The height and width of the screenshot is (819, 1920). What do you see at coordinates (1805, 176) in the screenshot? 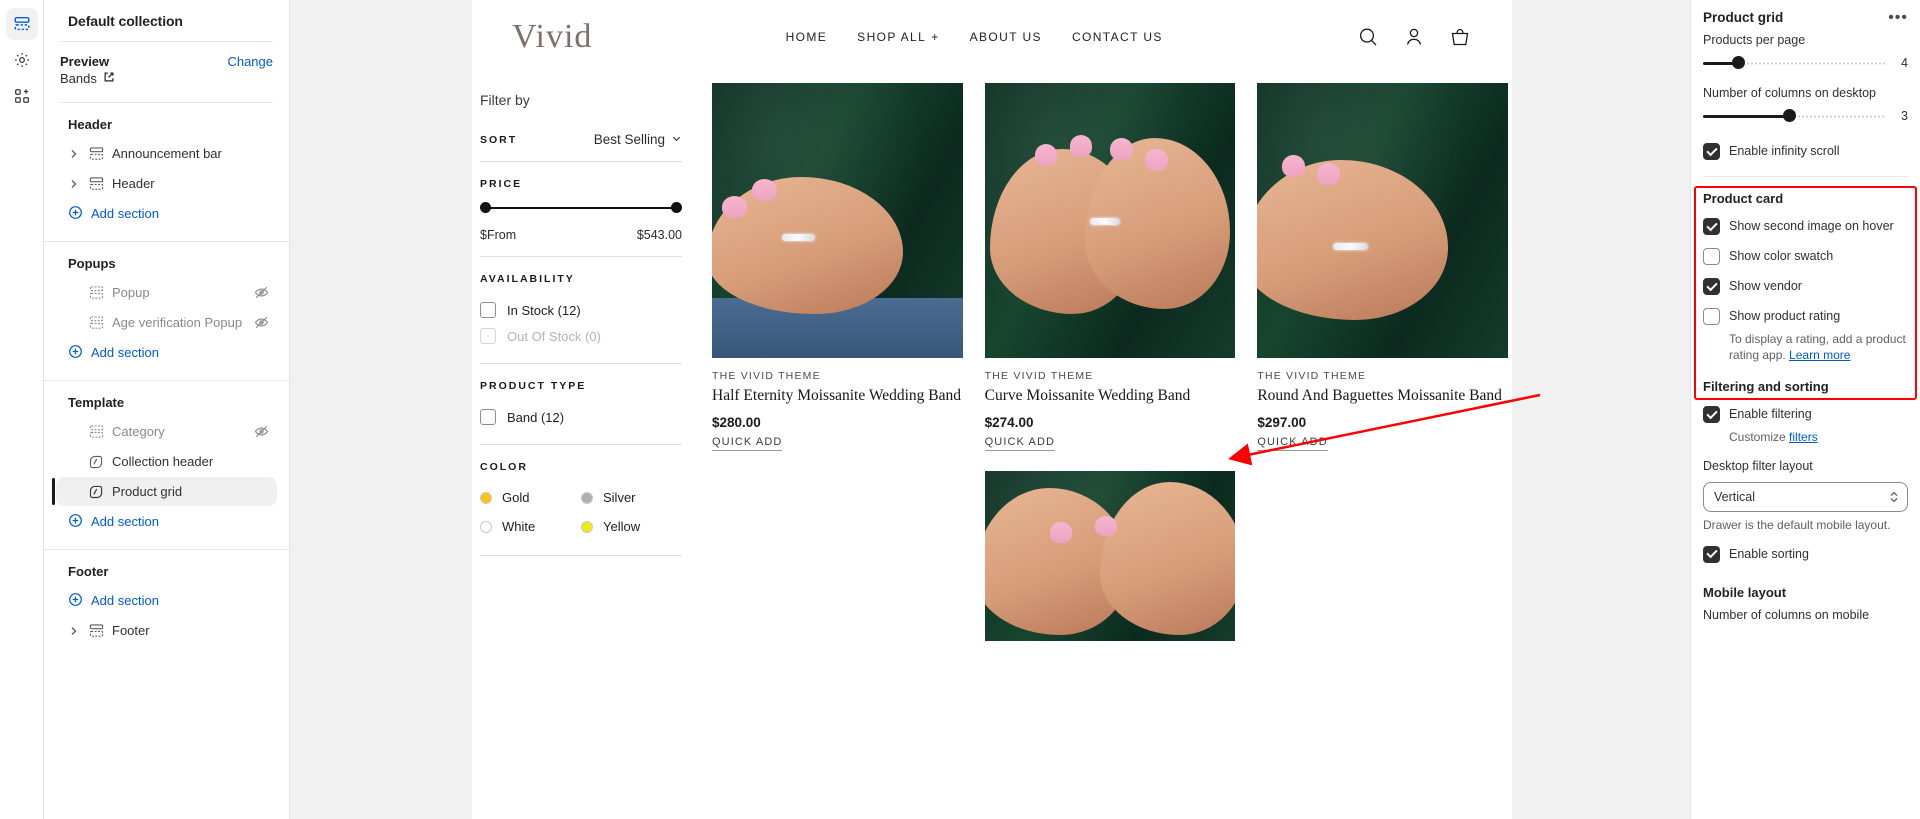
I see `inspector-divider` at bounding box center [1805, 176].